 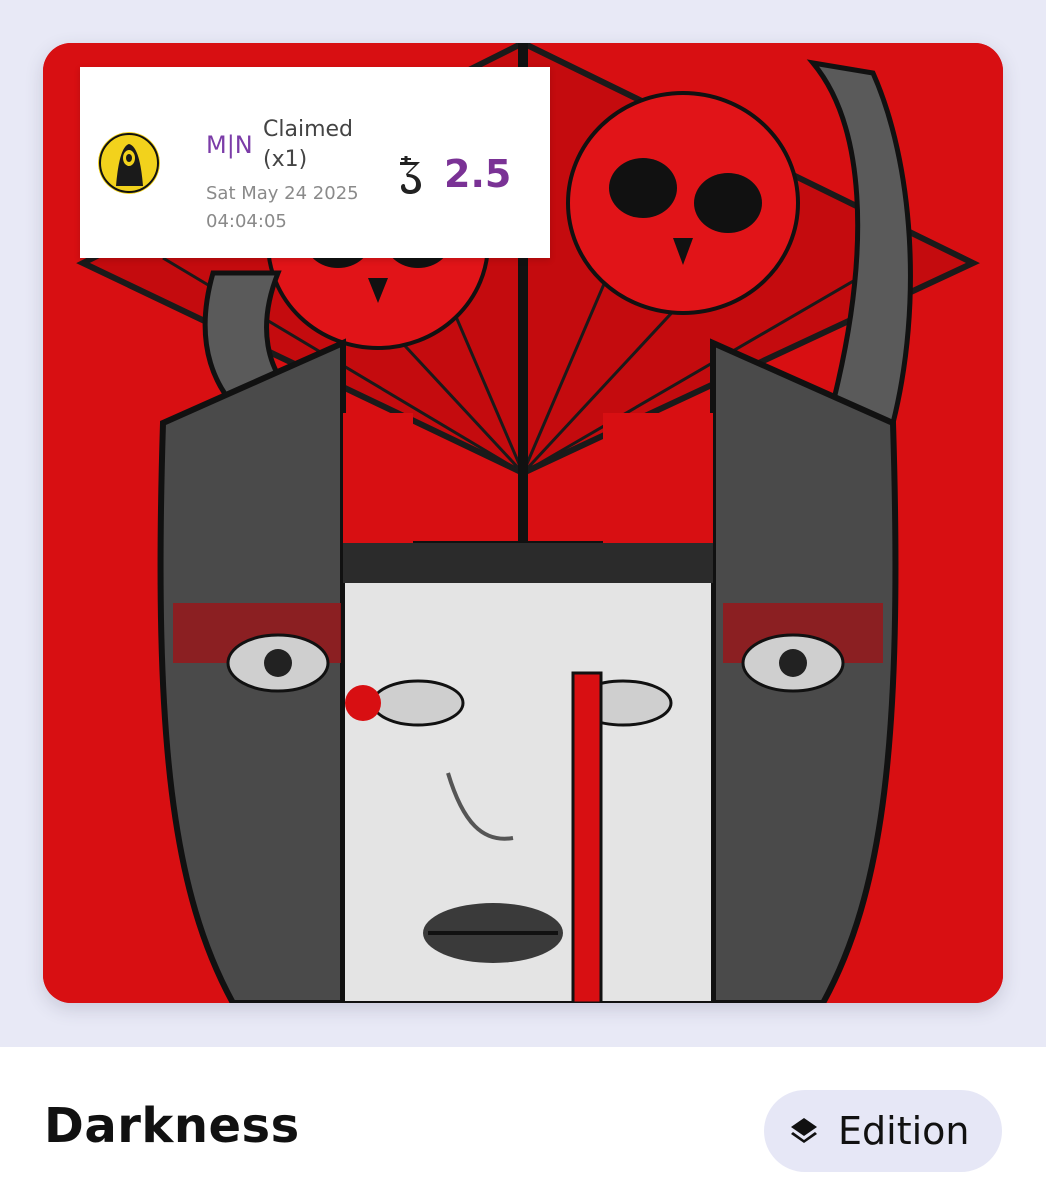 I want to click on user-name-link: M|N, so click(x=229, y=145).